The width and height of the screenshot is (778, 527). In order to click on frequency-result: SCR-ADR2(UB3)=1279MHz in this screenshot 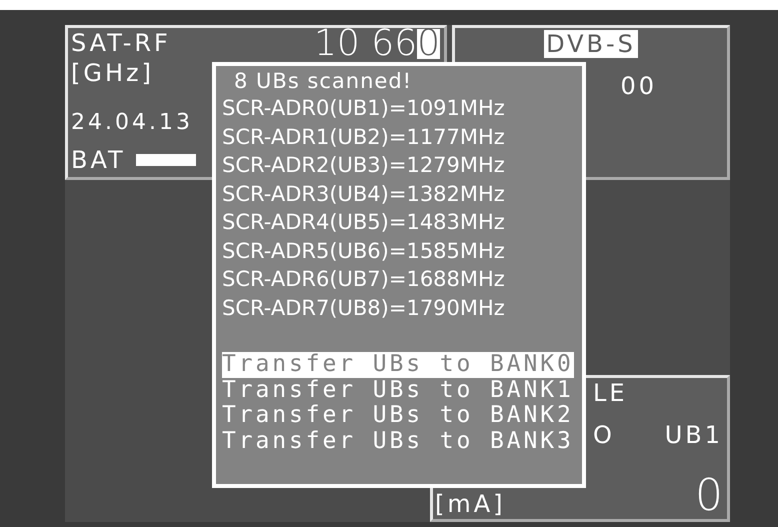, I will do `click(364, 165)`.